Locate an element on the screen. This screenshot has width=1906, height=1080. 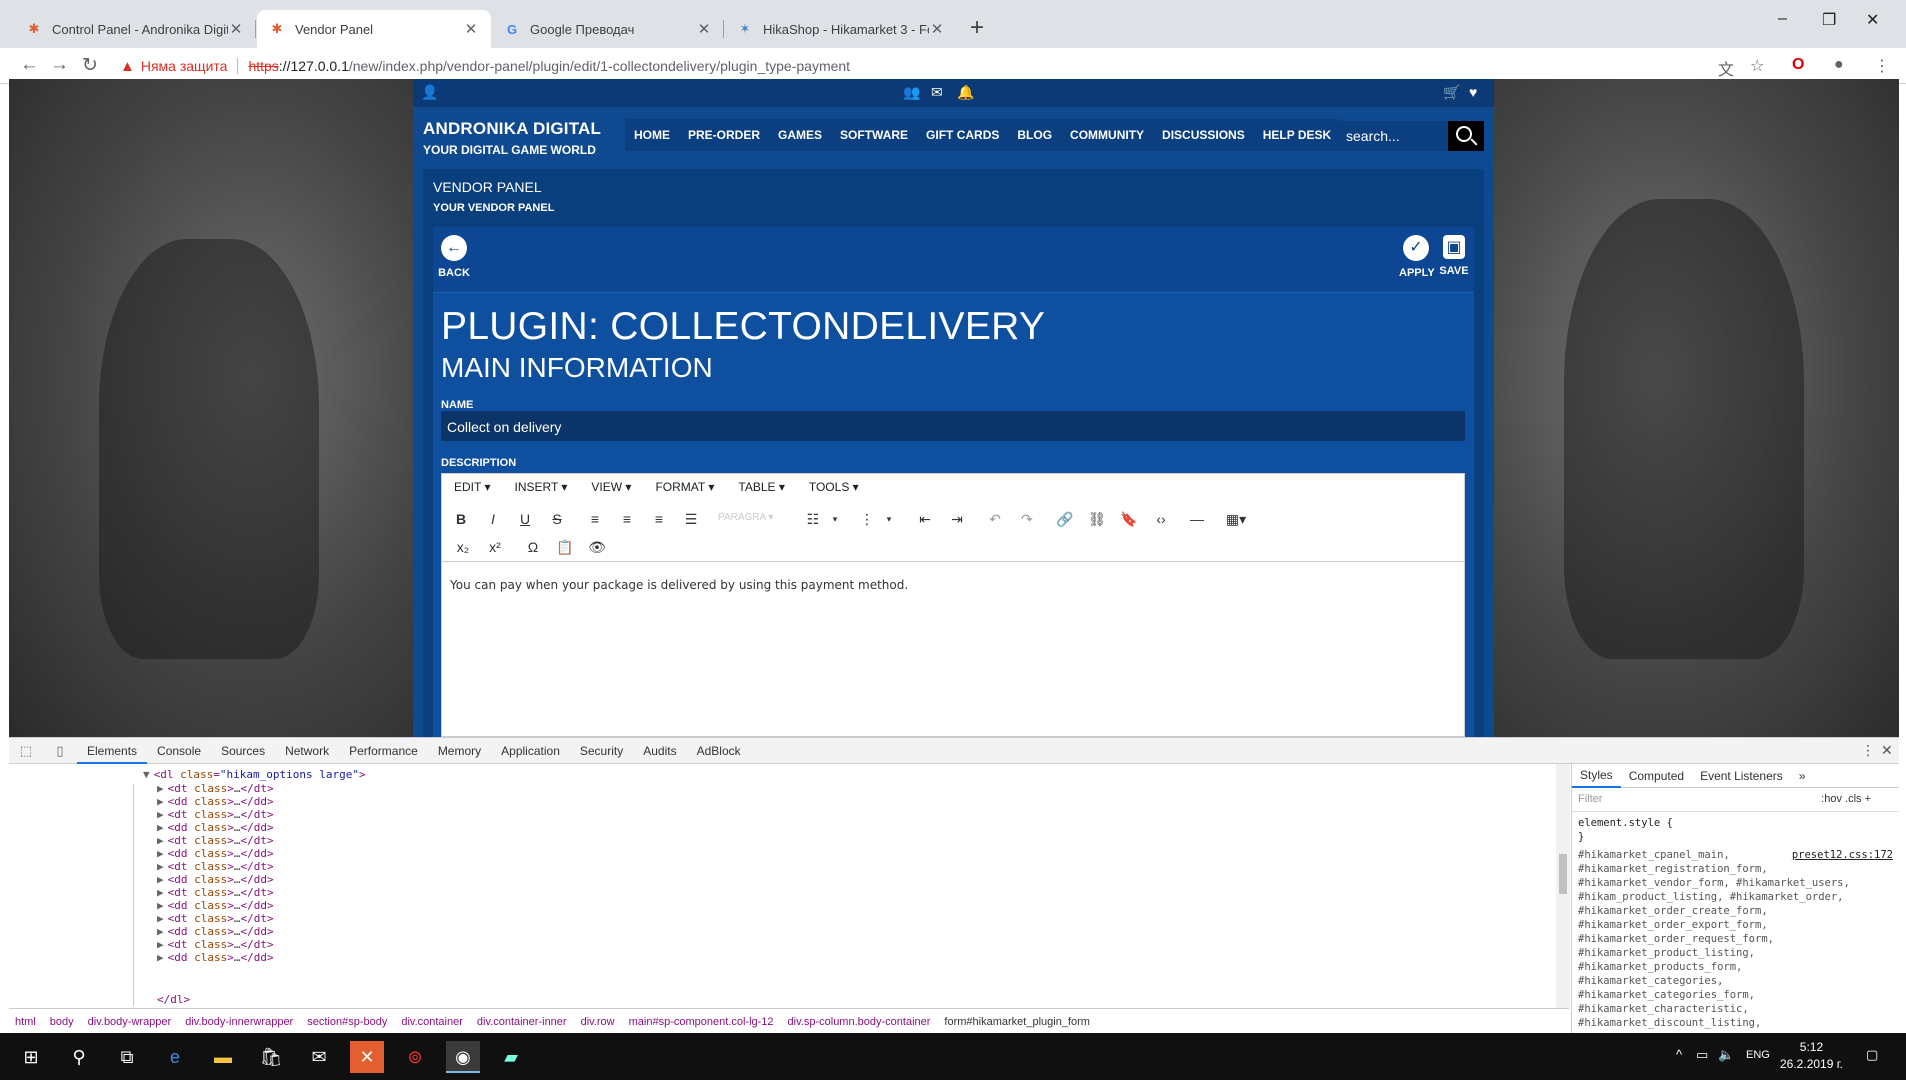
dom-node-dl: ▼ <dl class="hikam_options large"> is located at coordinates (254, 774).